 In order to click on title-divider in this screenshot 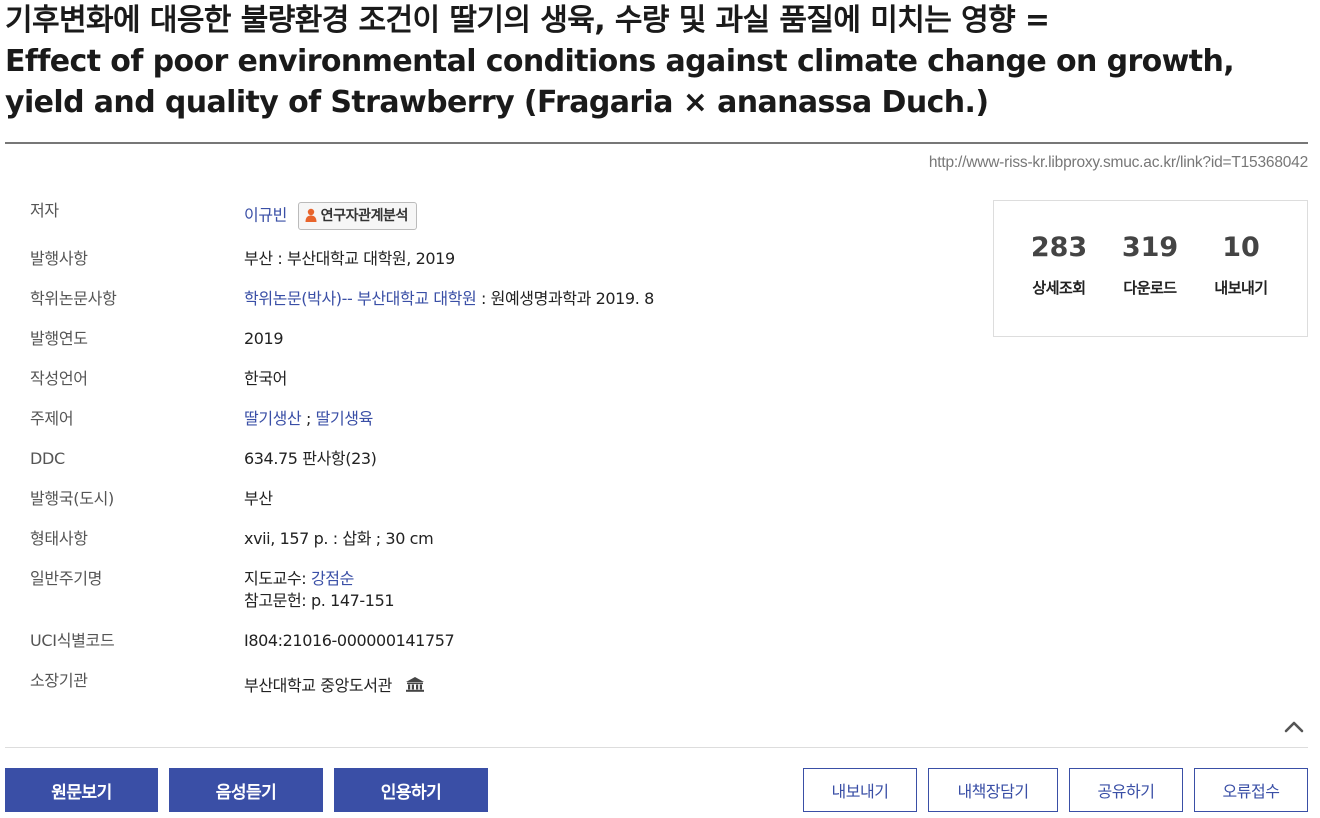, I will do `click(656, 143)`.